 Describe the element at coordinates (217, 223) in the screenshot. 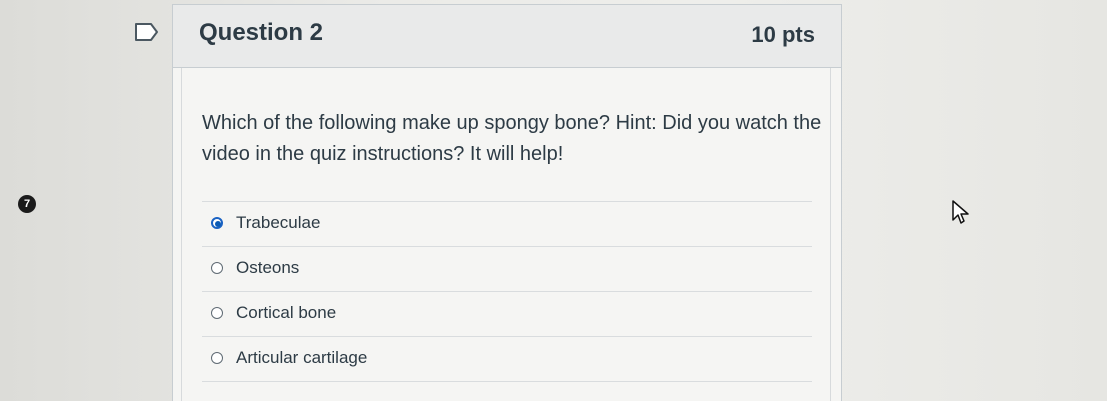

I see `radio-selected-icon` at that location.